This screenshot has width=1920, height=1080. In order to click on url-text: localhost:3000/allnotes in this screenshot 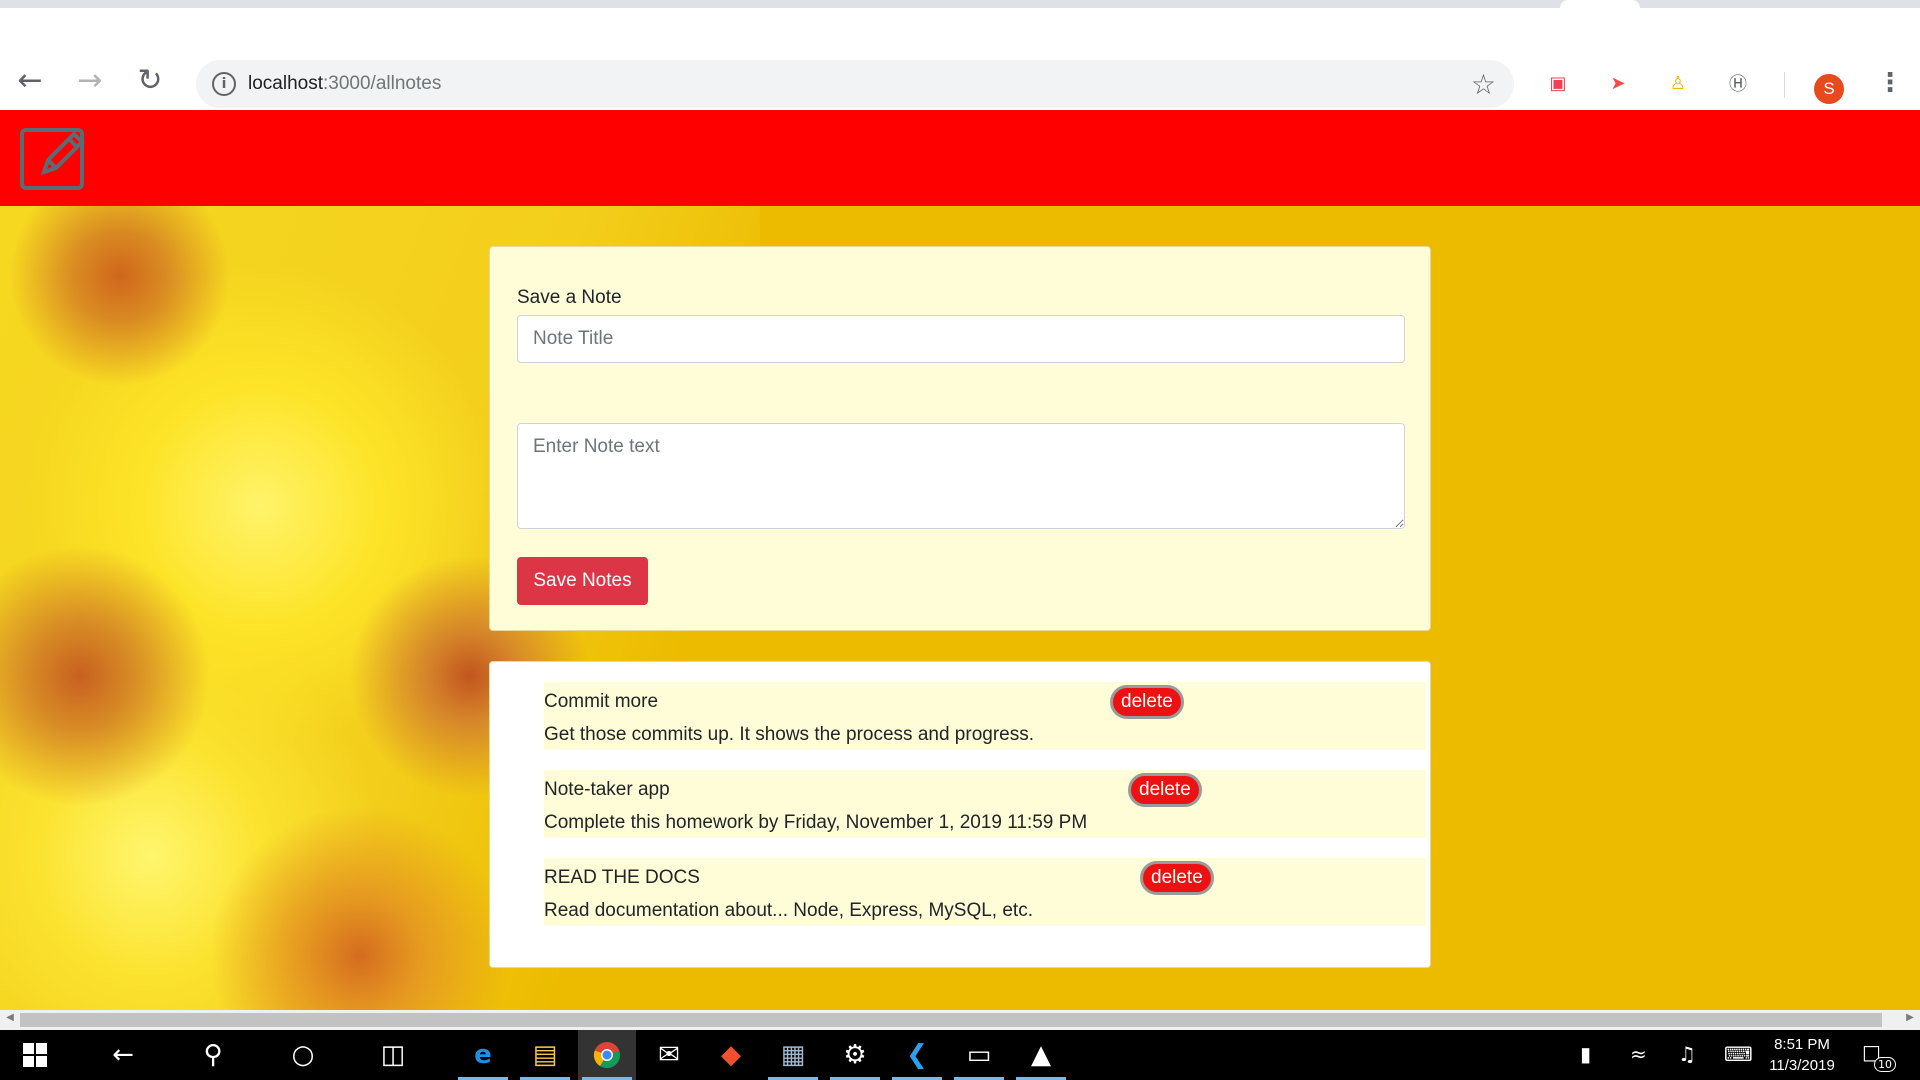, I will do `click(344, 84)`.